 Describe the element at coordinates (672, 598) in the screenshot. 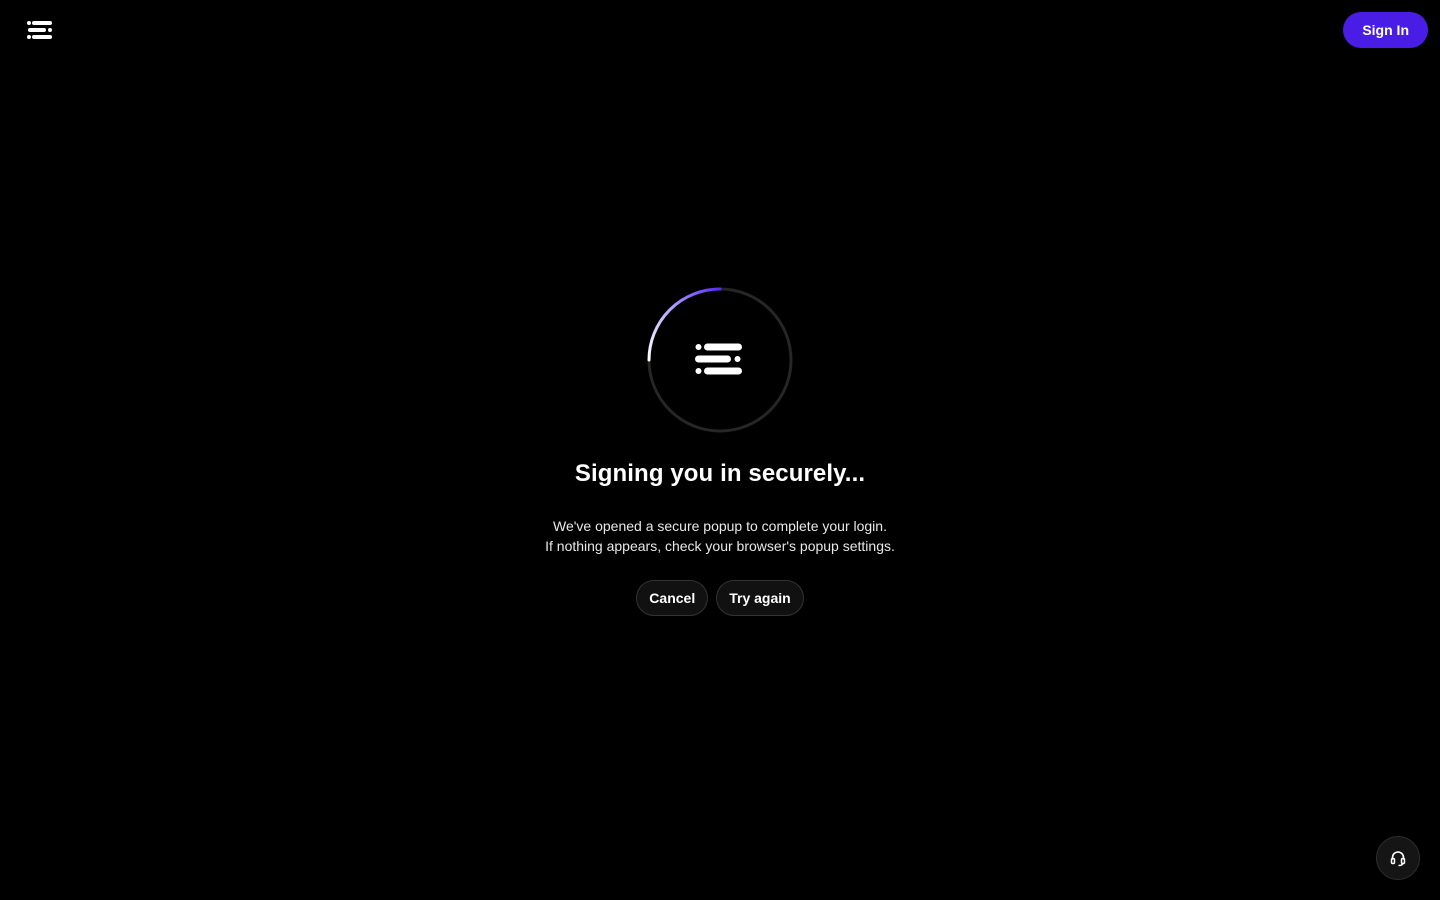

I see `cancel-button: Cancel` at that location.